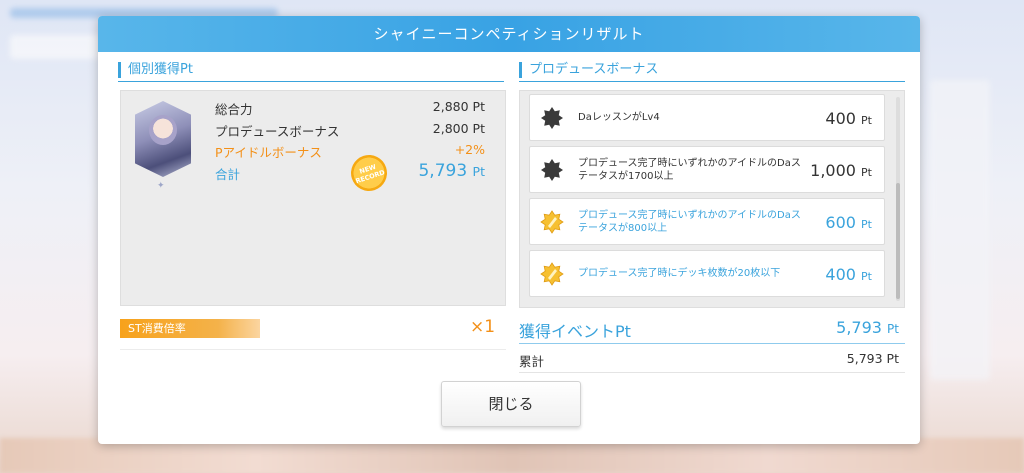  Describe the element at coordinates (509, 34) in the screenshot. I see `dialog-title: シャイニーコンペティションリザルト` at that location.